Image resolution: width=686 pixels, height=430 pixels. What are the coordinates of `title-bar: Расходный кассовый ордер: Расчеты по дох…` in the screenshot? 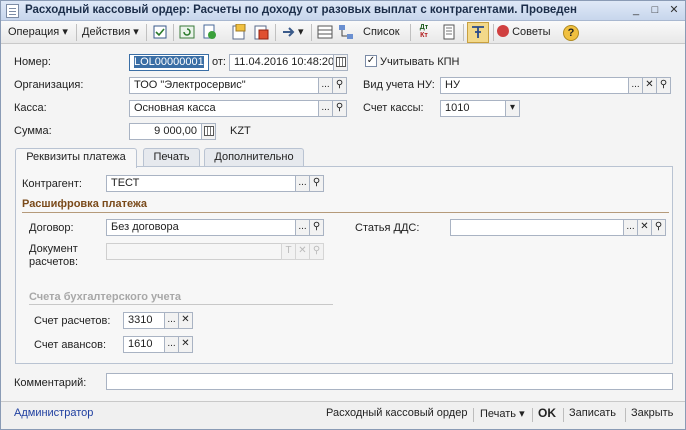 It's located at (343, 11).